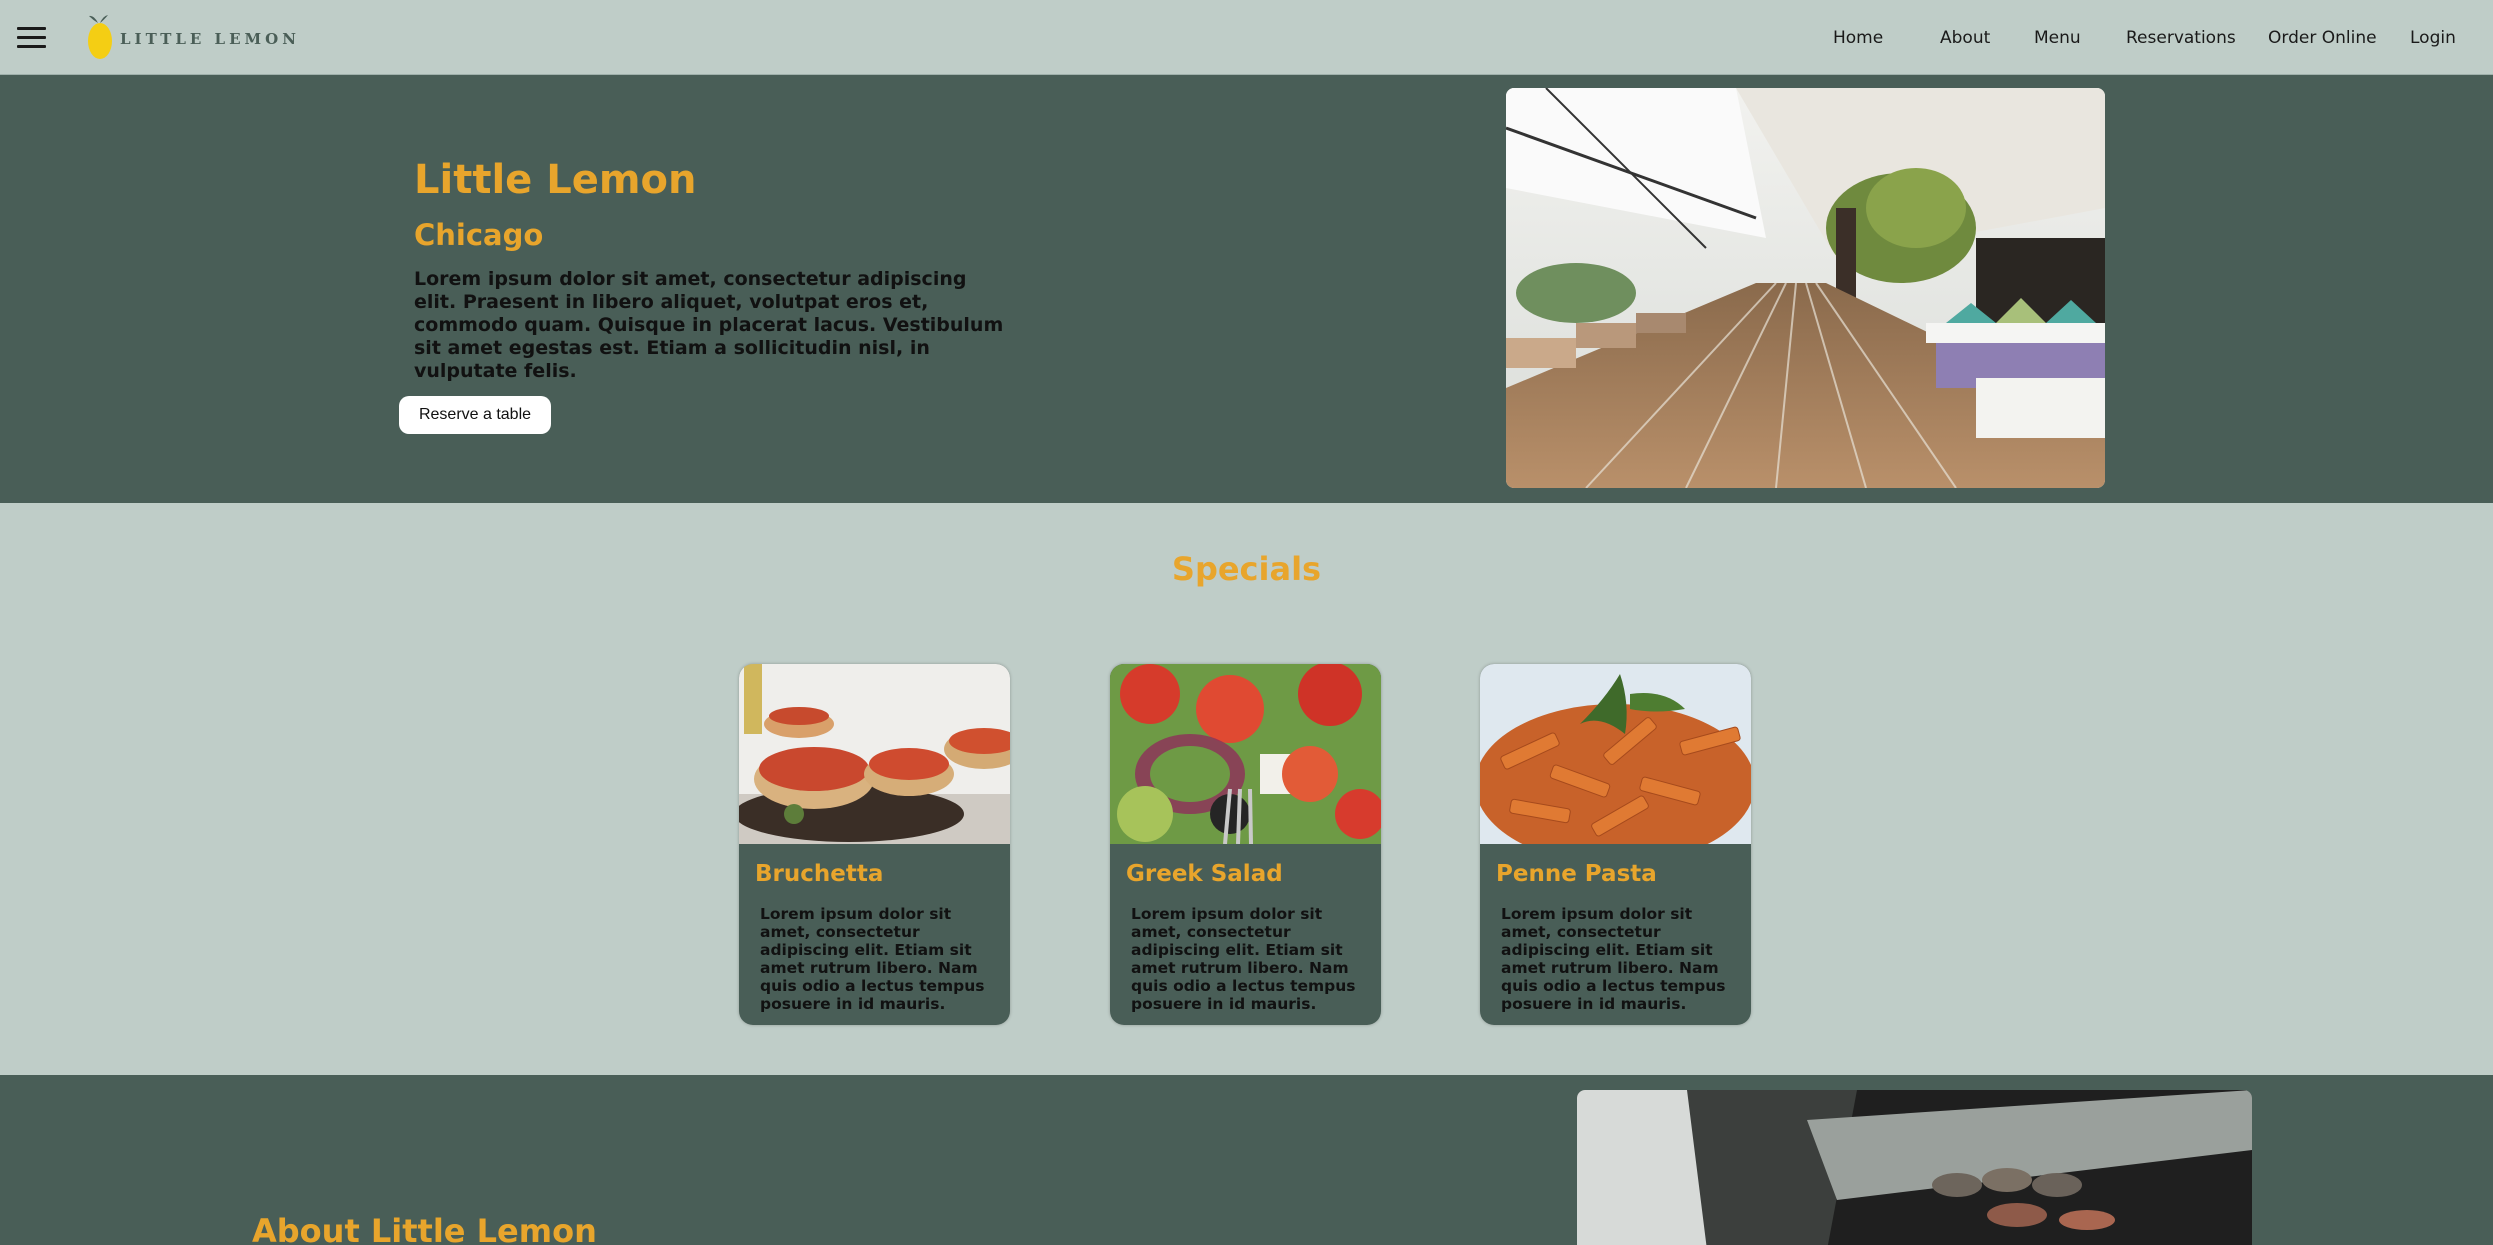 The width and height of the screenshot is (2493, 1245). Describe the element at coordinates (1805, 288) in the screenshot. I see `restaurant-terrace-image` at that location.